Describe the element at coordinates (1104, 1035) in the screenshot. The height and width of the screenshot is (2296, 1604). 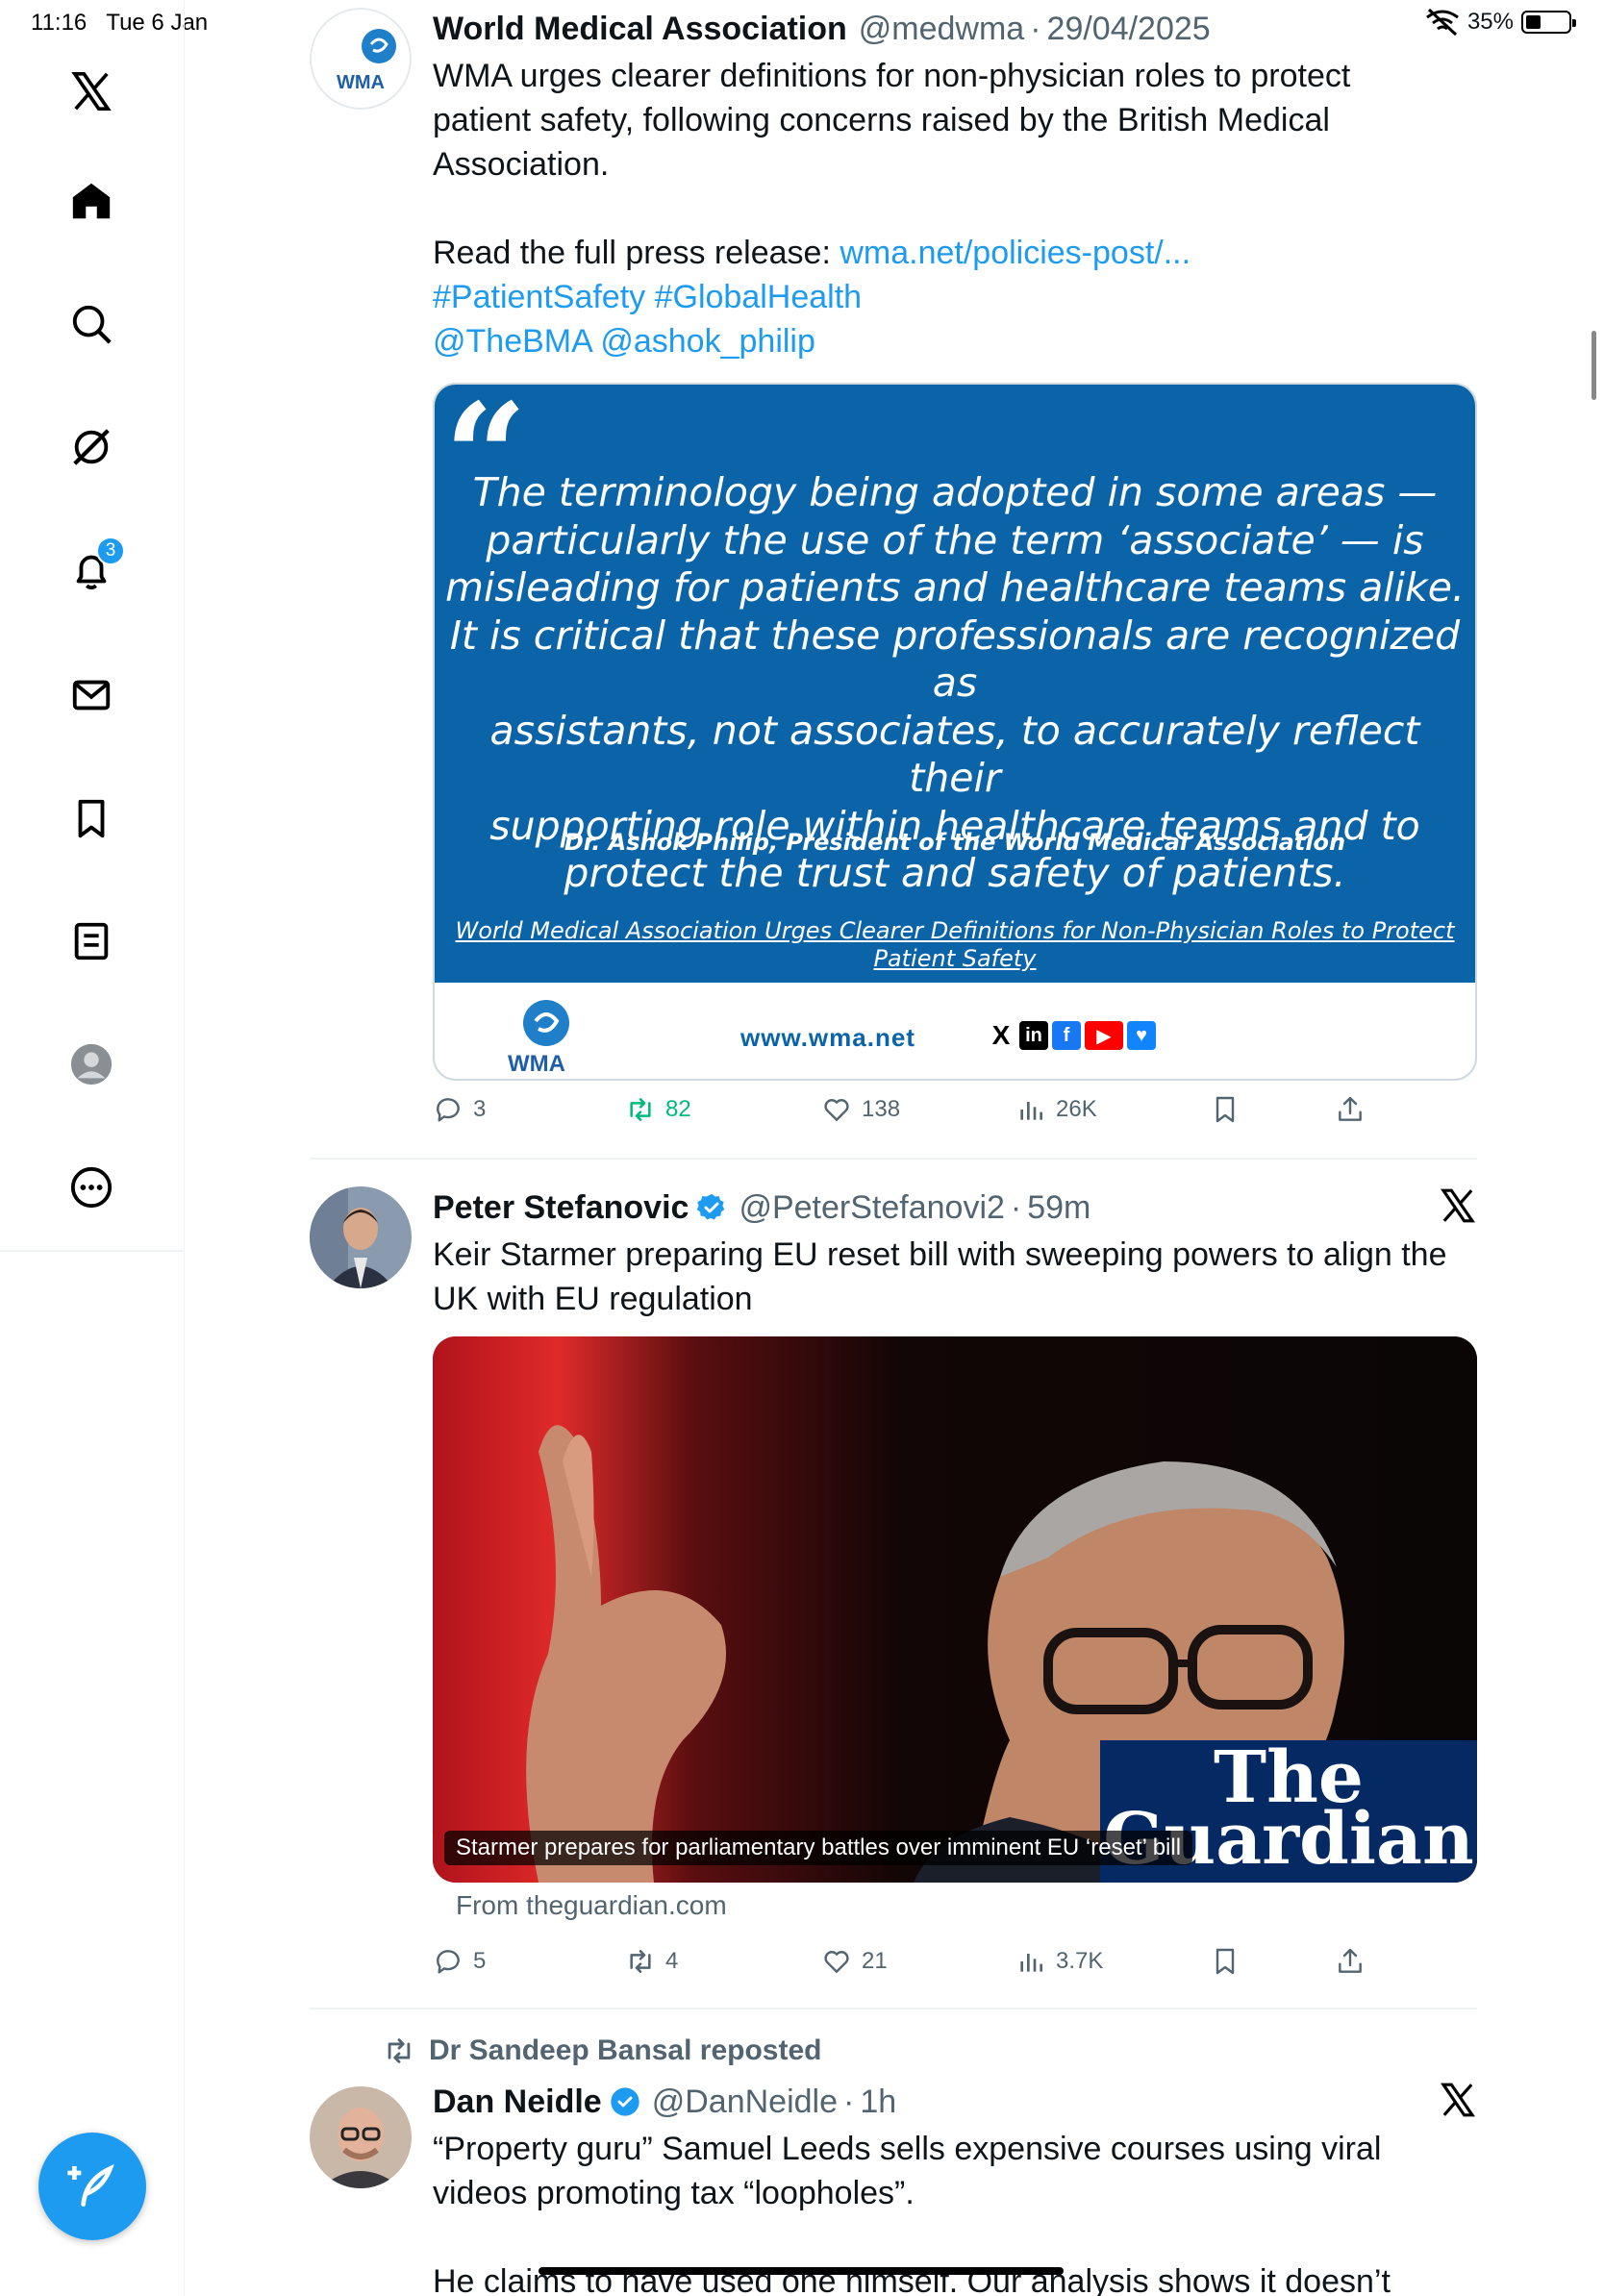
I see `youtube-icon: ▶` at that location.